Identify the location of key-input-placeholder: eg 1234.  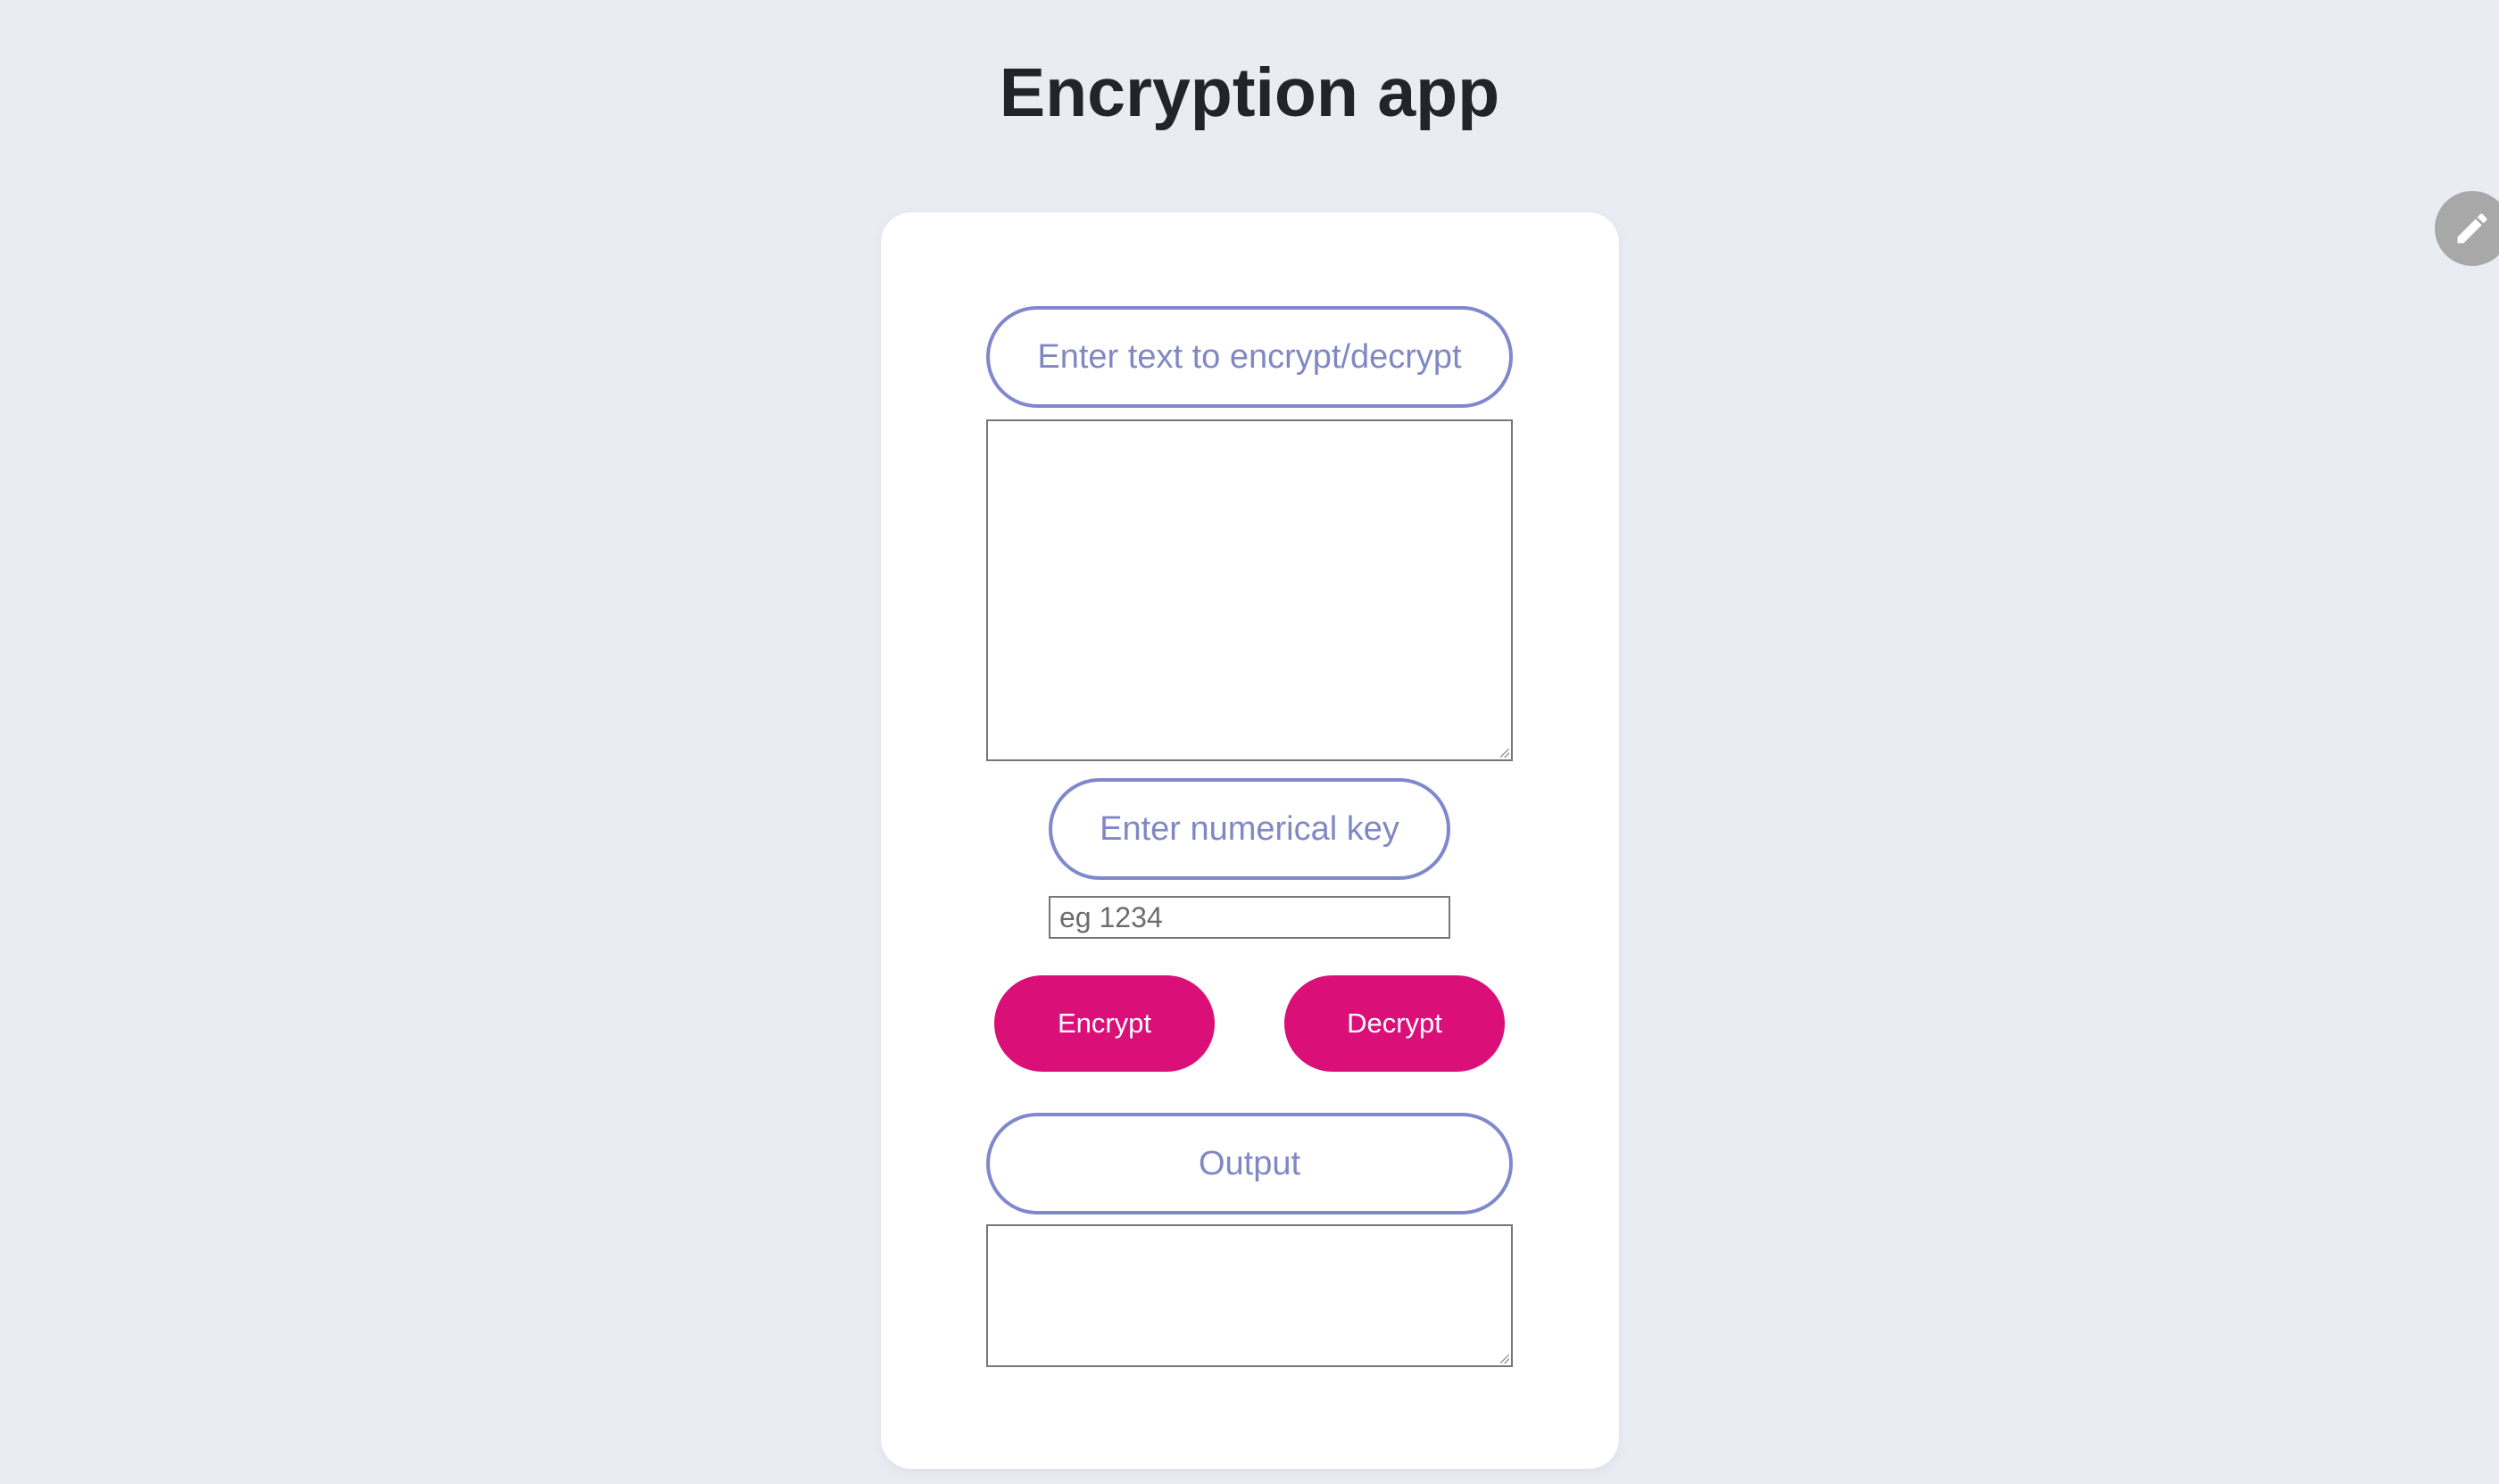
(1111, 916).